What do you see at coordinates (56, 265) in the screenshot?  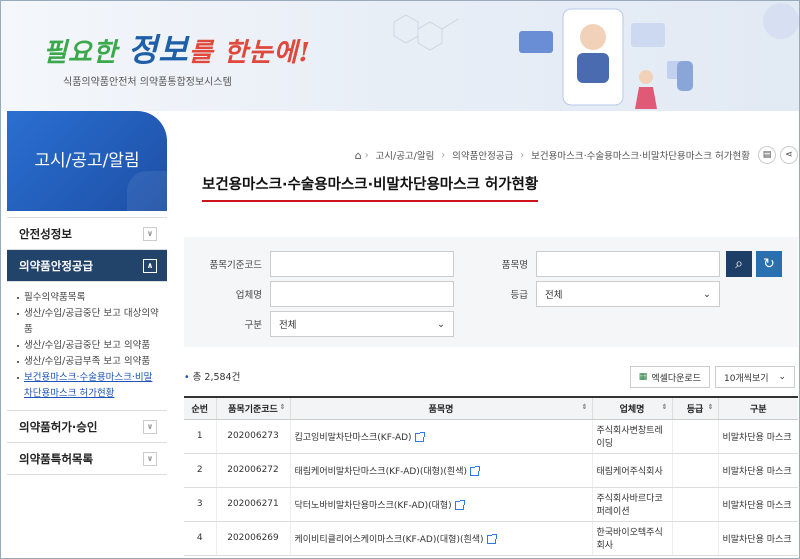 I see `sidebar-item-label: 의약품안정공급` at bounding box center [56, 265].